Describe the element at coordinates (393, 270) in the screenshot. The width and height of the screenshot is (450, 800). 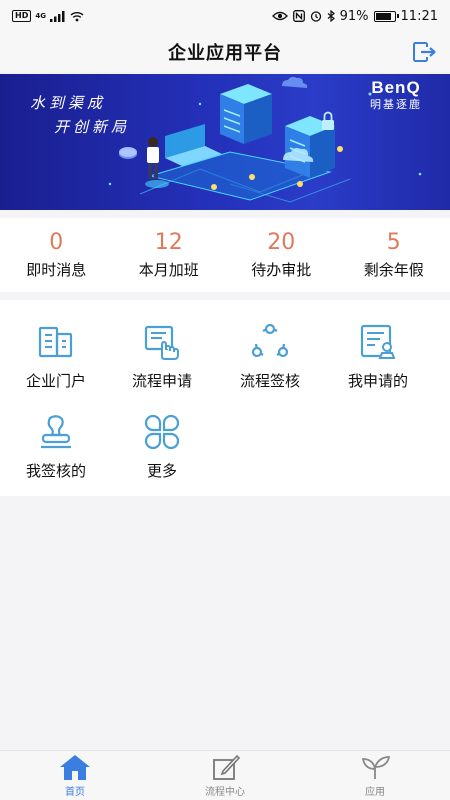
I see `stat-label: 剩余年假` at that location.